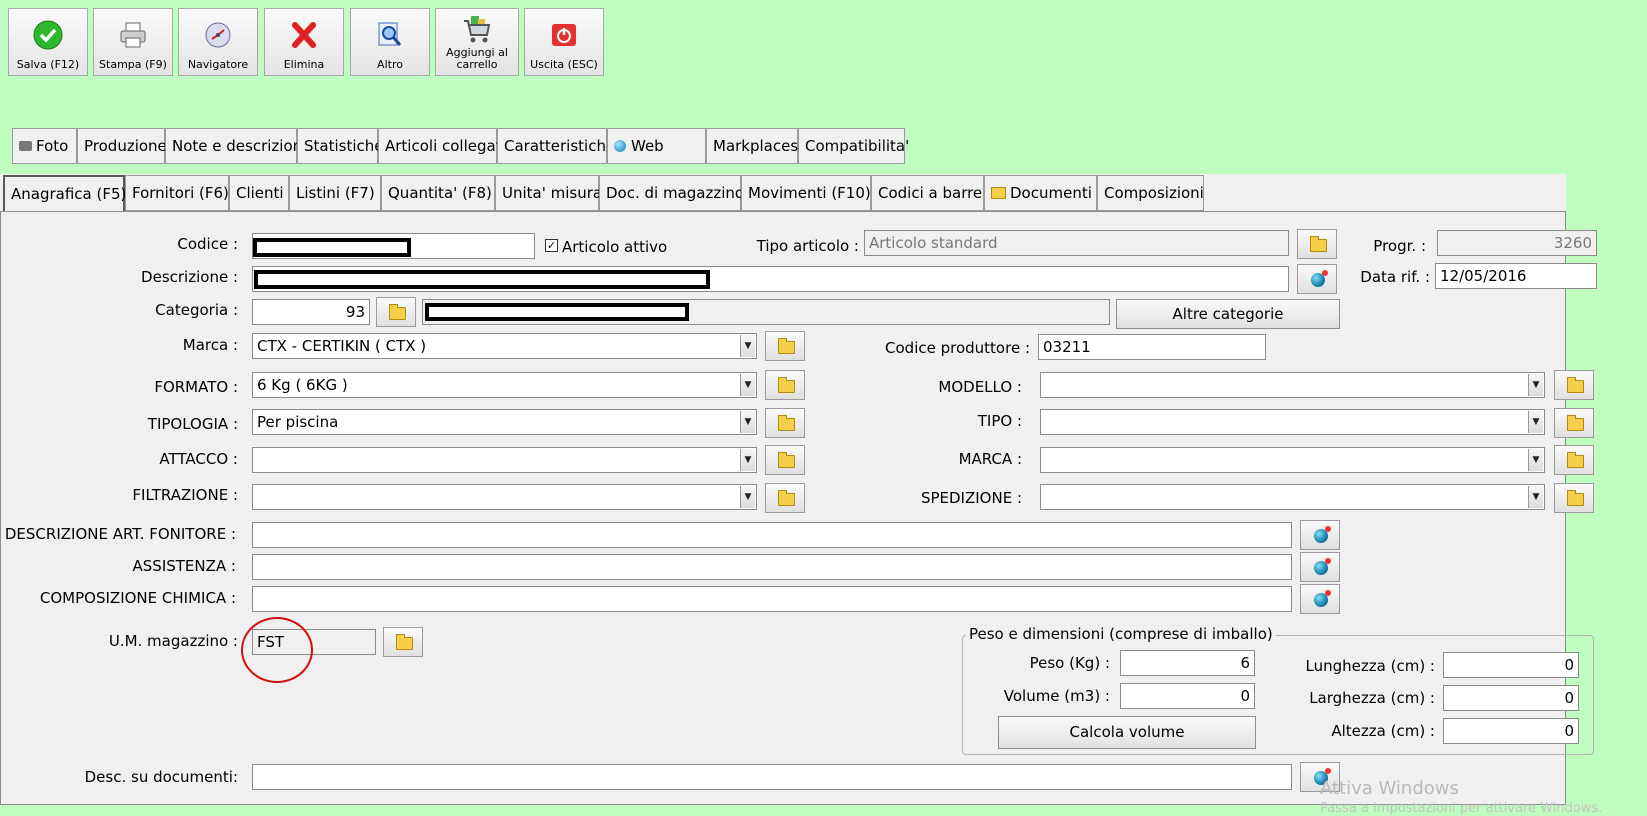 The image size is (1647, 816). Describe the element at coordinates (548, 193) in the screenshot. I see `tab-unita-misura: Unita' misura` at that location.